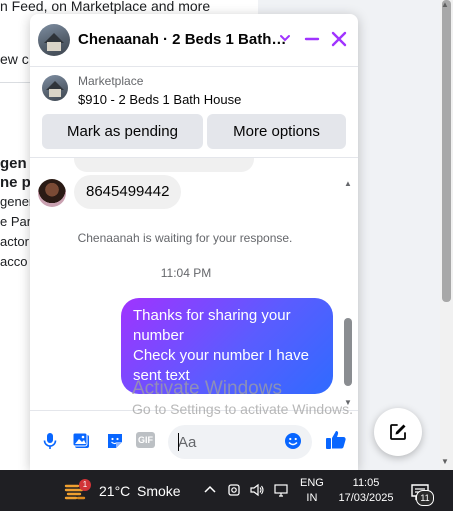 This screenshot has width=453, height=511. What do you see at coordinates (52, 193) in the screenshot?
I see `avatar` at bounding box center [52, 193].